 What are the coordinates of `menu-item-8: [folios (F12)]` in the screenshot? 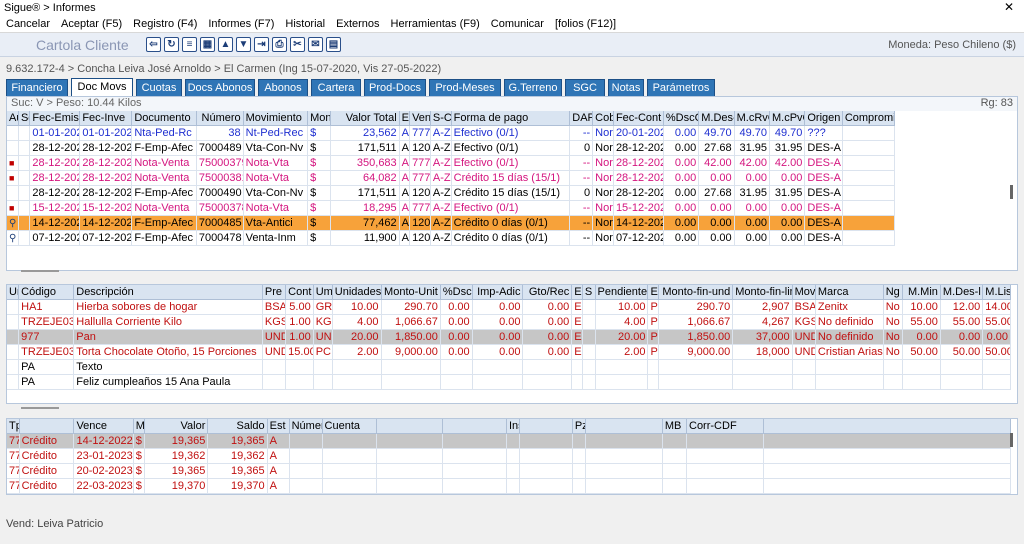 It's located at (585, 24).